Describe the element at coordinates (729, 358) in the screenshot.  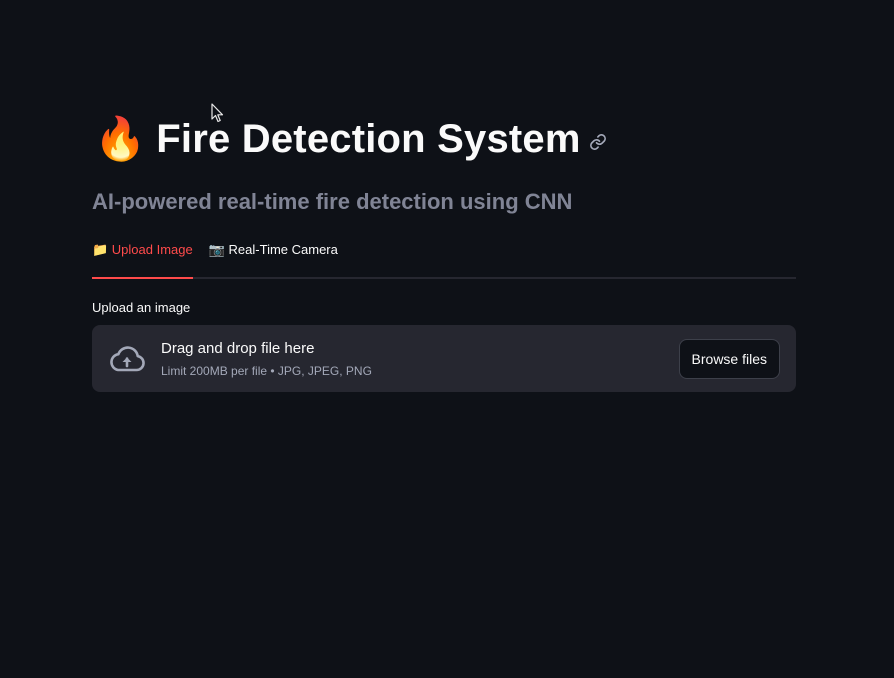
I see `browse-files-button: Browse files` at that location.